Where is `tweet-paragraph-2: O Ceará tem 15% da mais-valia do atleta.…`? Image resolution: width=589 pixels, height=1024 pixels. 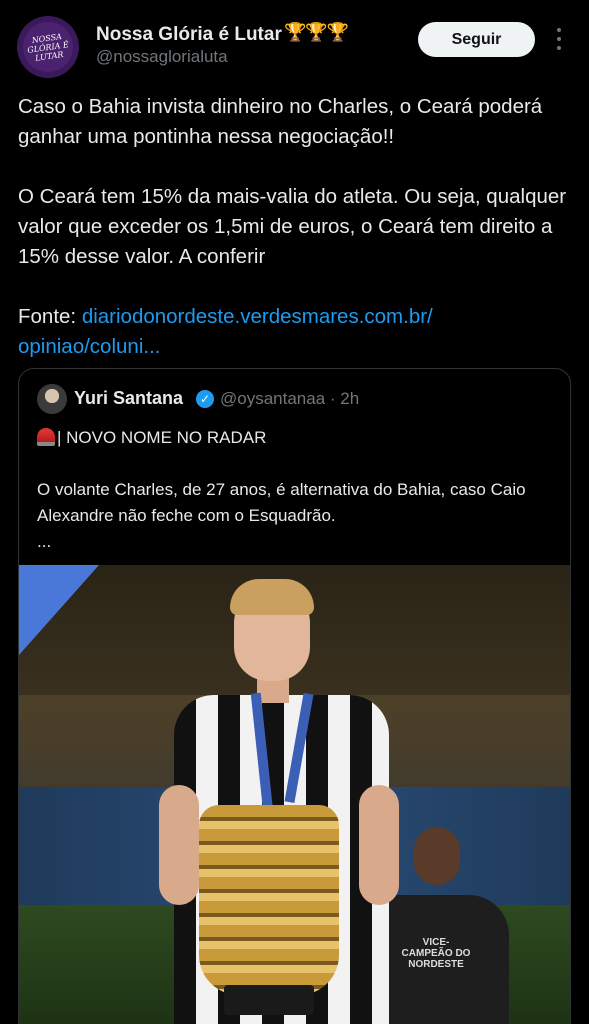
tweet-paragraph-2: O Ceará tem 15% da mais-valia do atleta.… is located at coordinates (292, 226).